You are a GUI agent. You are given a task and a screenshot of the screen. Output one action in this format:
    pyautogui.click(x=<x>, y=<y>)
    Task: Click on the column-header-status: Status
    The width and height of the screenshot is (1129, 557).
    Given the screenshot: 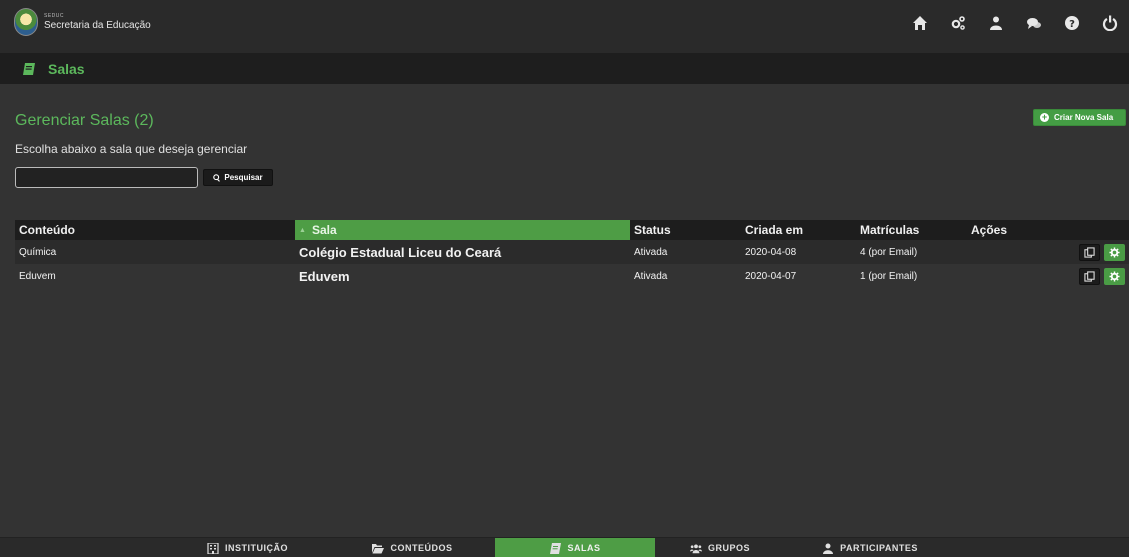 What is the action you would take?
    pyautogui.click(x=685, y=230)
    